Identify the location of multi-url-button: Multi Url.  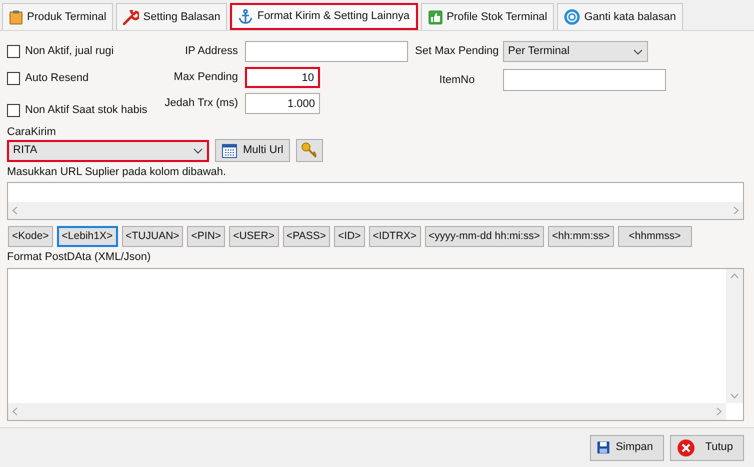
(252, 150).